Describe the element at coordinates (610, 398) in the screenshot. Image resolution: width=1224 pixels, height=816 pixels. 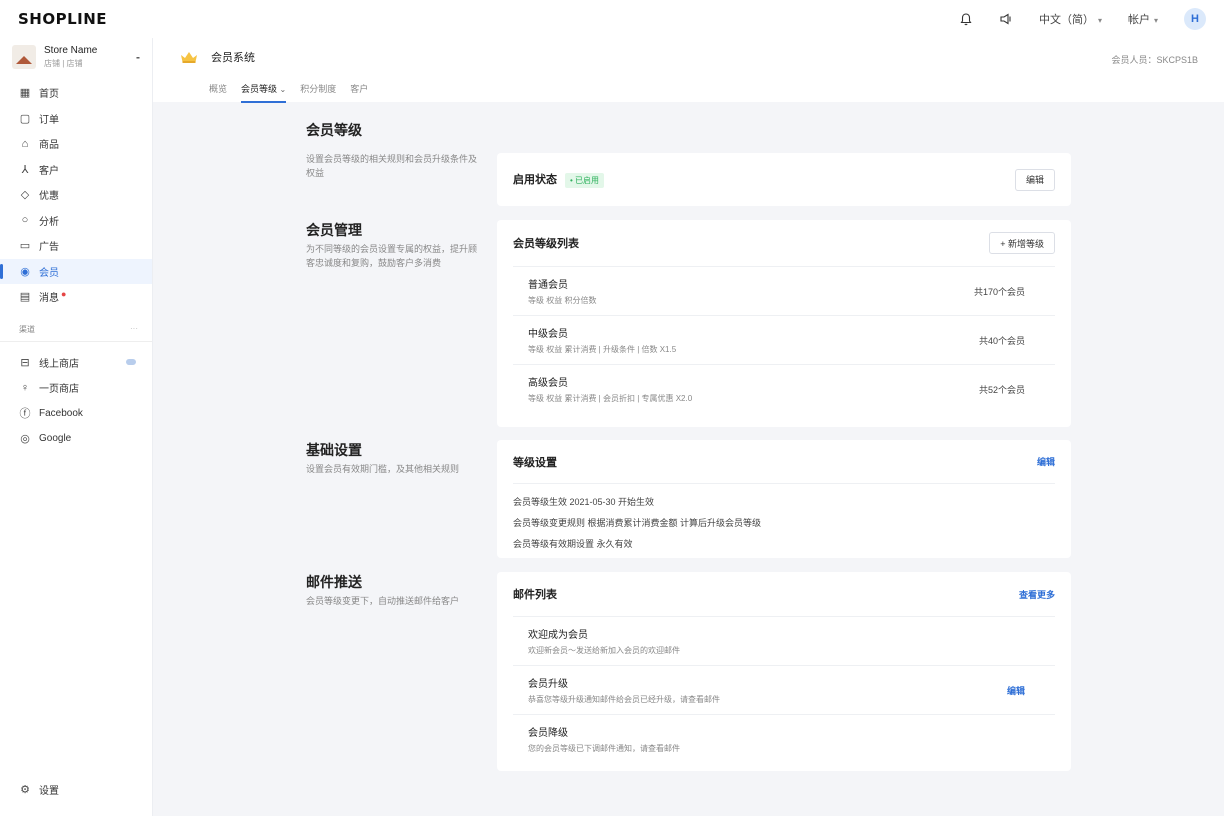
I see `level-meta: 等级 权益 累计消费 | 会员折扣 | 专属优惠 X2.0` at that location.